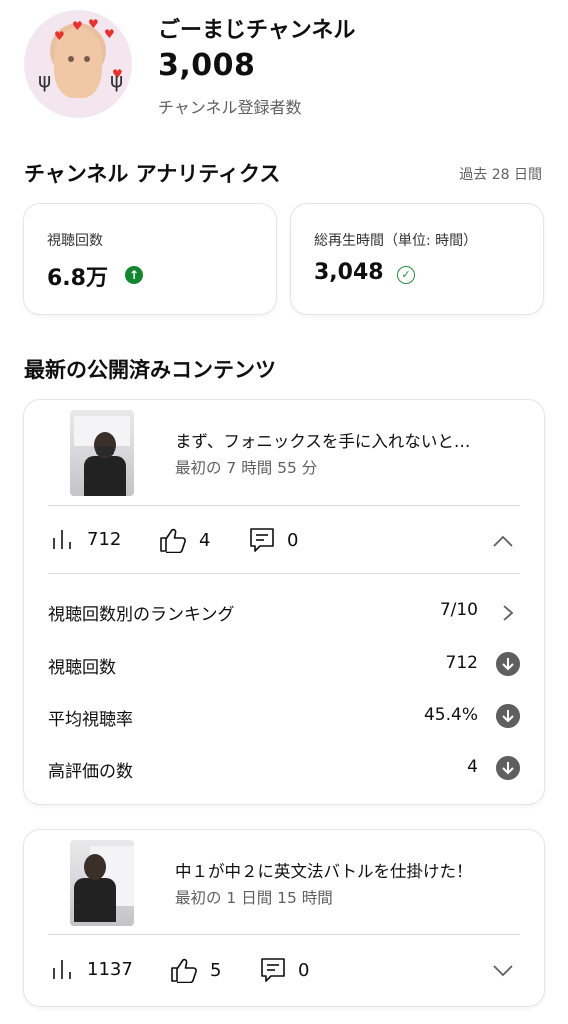 This screenshot has height=1024, width=568. What do you see at coordinates (86, 539) in the screenshot?
I see `views-metric: 712` at bounding box center [86, 539].